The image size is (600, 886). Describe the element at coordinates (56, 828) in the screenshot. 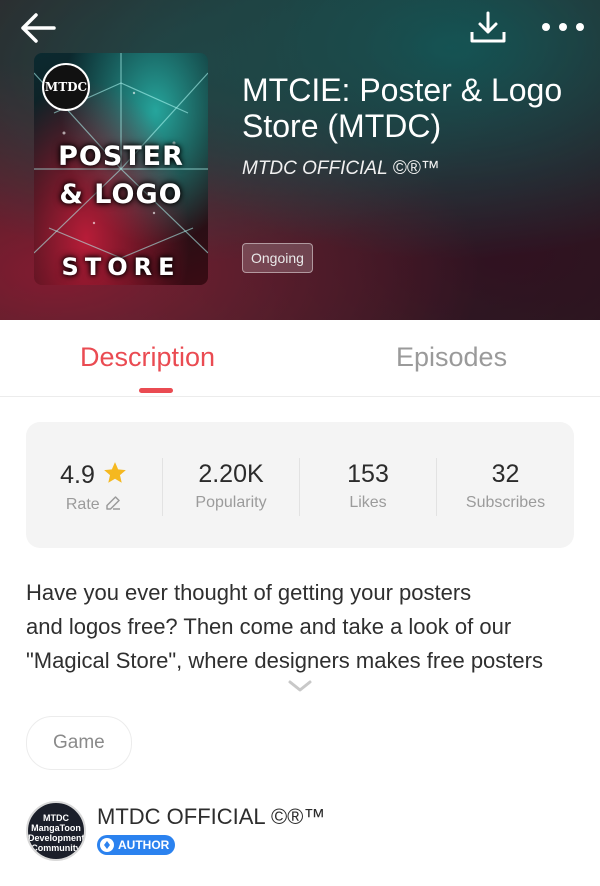

I see `avatar-line: MangaToon` at that location.